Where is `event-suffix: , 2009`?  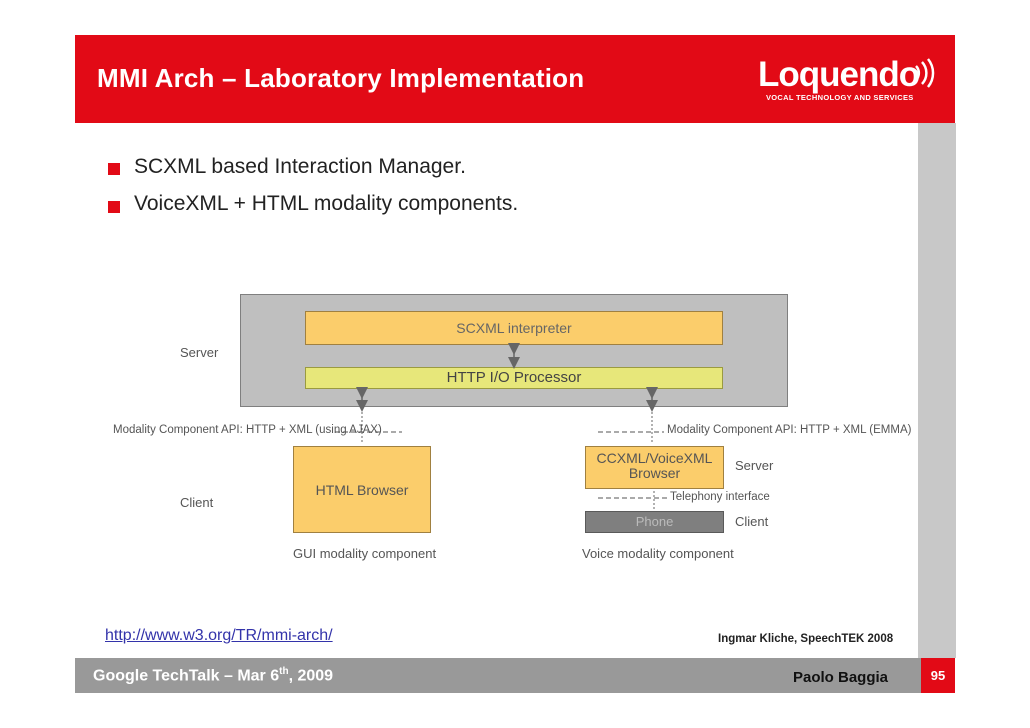
event-suffix: , 2009 is located at coordinates (311, 676).